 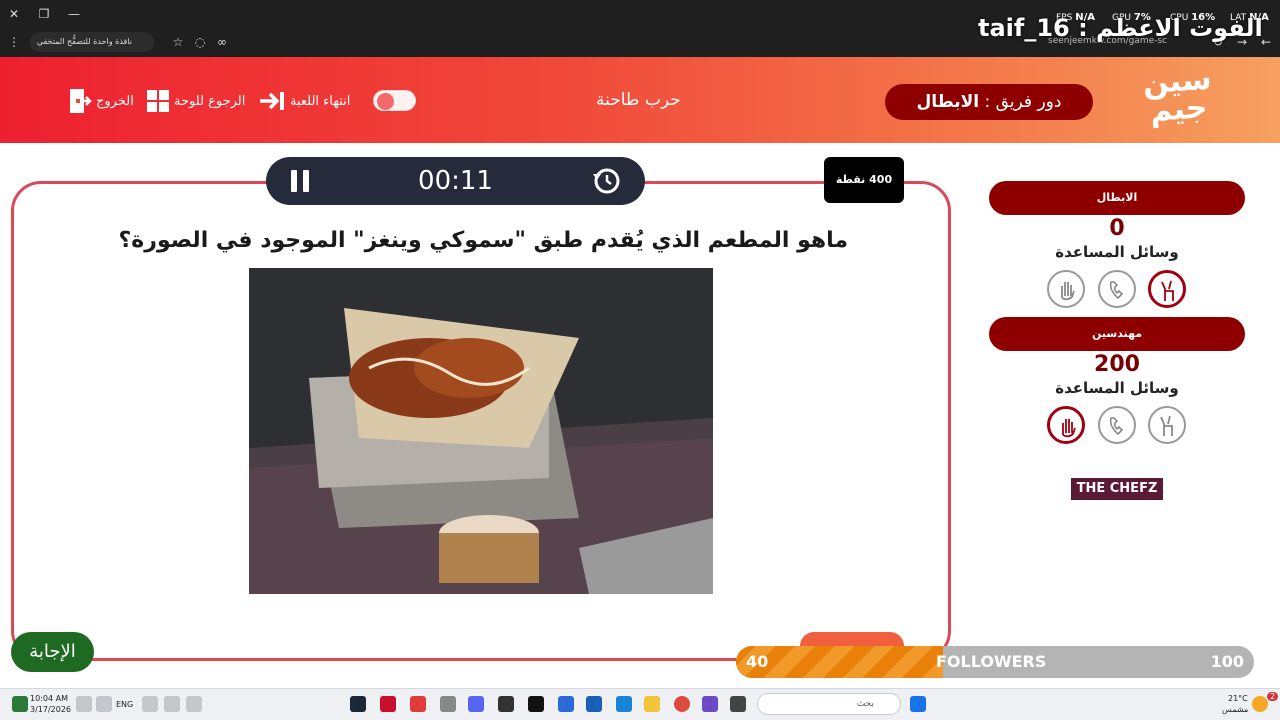 I want to click on discord-icon, so click(x=476, y=704).